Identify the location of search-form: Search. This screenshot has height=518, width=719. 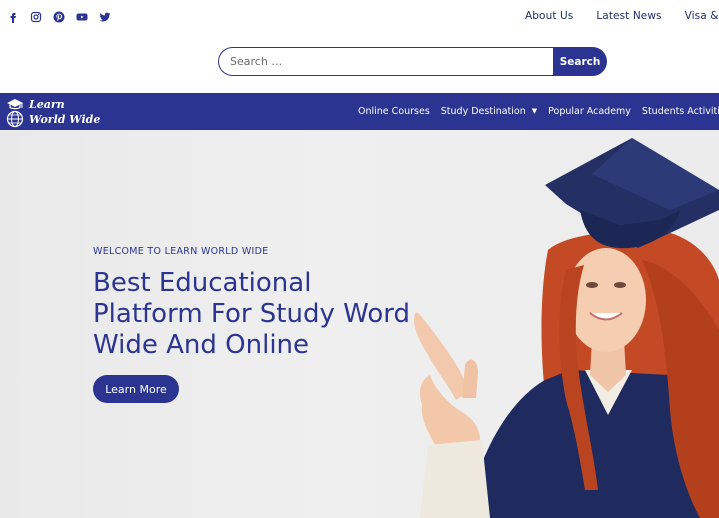
(412, 61).